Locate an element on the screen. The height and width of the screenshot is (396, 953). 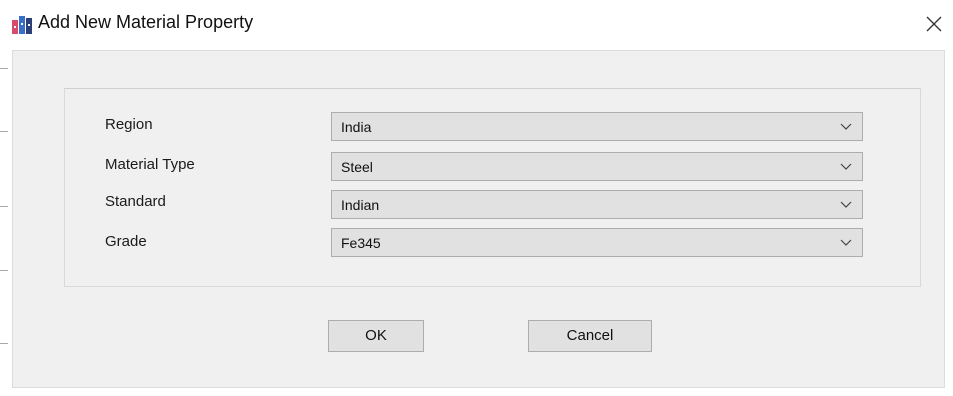
region-dropdown: India is located at coordinates (597, 126).